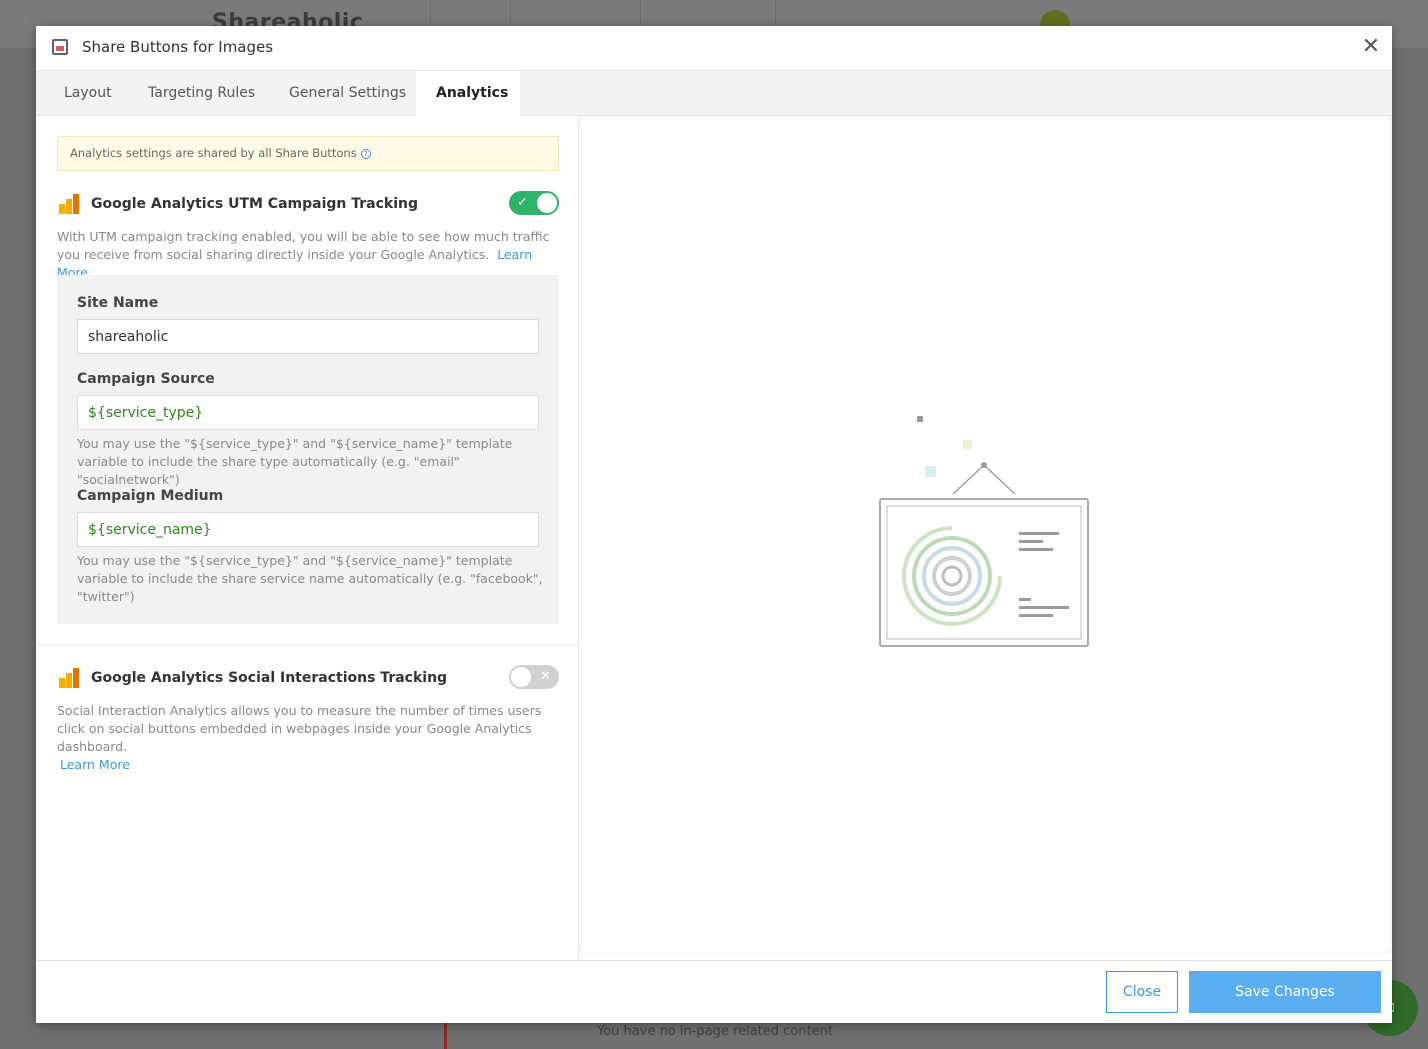 The image size is (1428, 1049). Describe the element at coordinates (534, 203) in the screenshot. I see `utm-tracking-toggle: ✓` at that location.